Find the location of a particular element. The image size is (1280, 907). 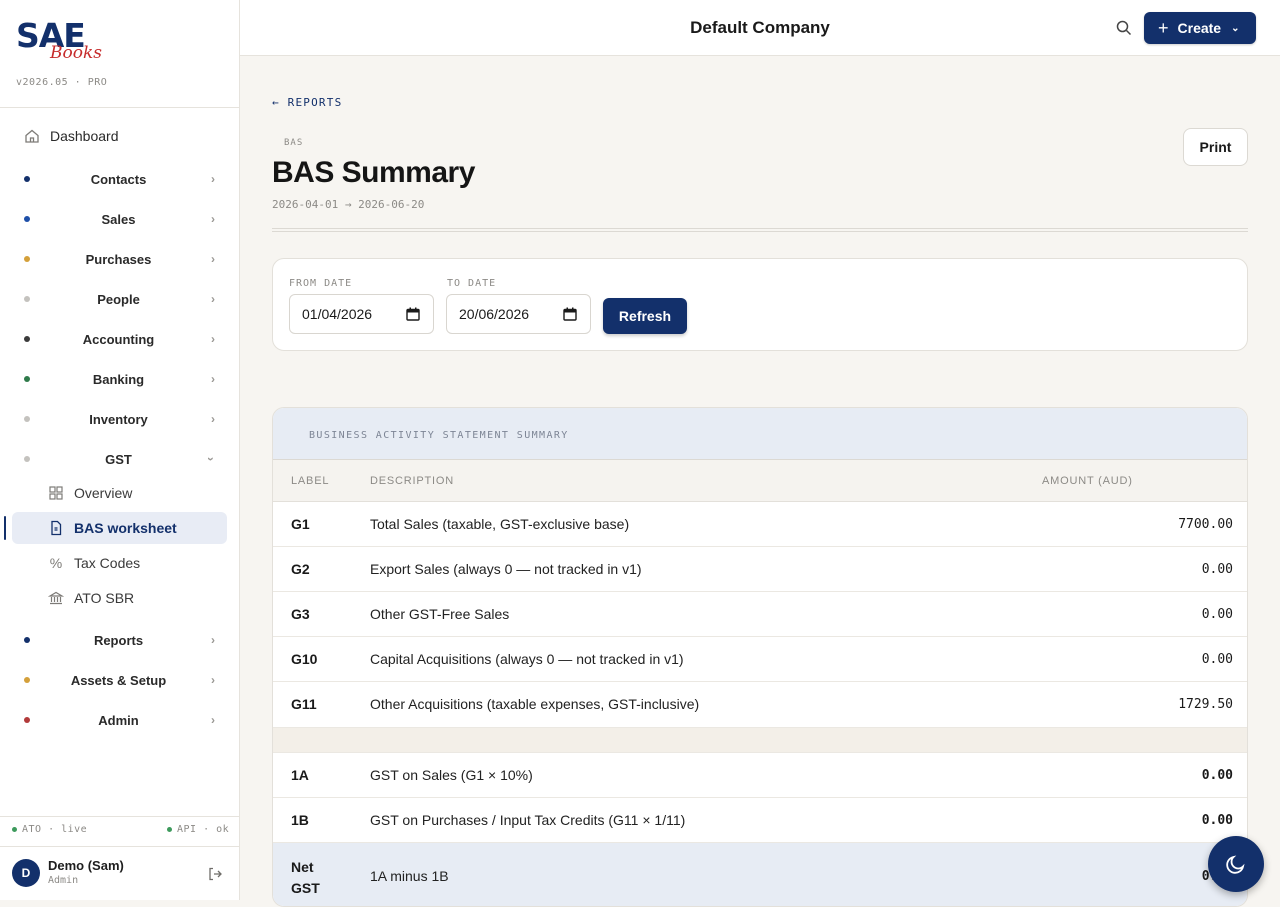

sidebar-group-label: Banking is located at coordinates (118, 379).